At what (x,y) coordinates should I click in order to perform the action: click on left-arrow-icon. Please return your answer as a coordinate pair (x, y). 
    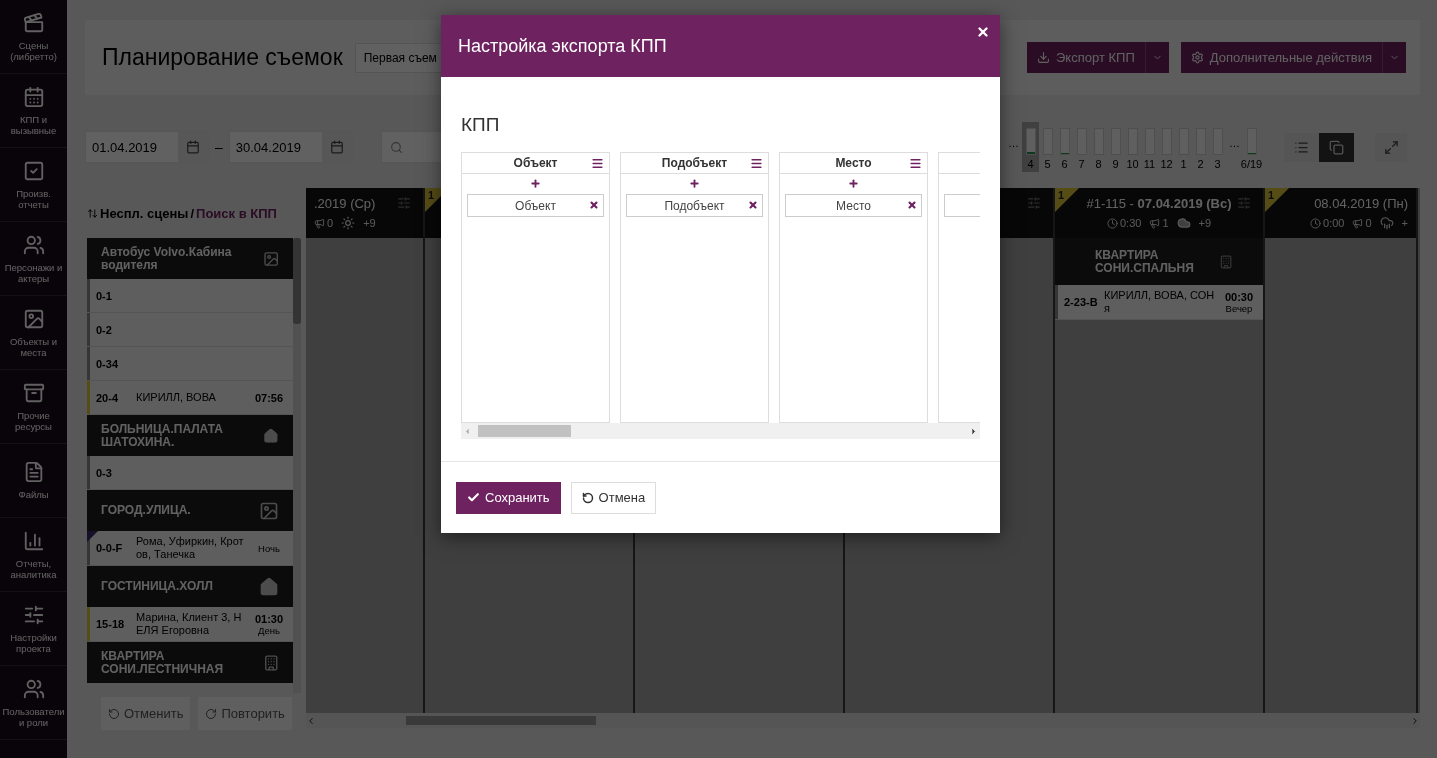
    Looking at the image, I should click on (467, 431).